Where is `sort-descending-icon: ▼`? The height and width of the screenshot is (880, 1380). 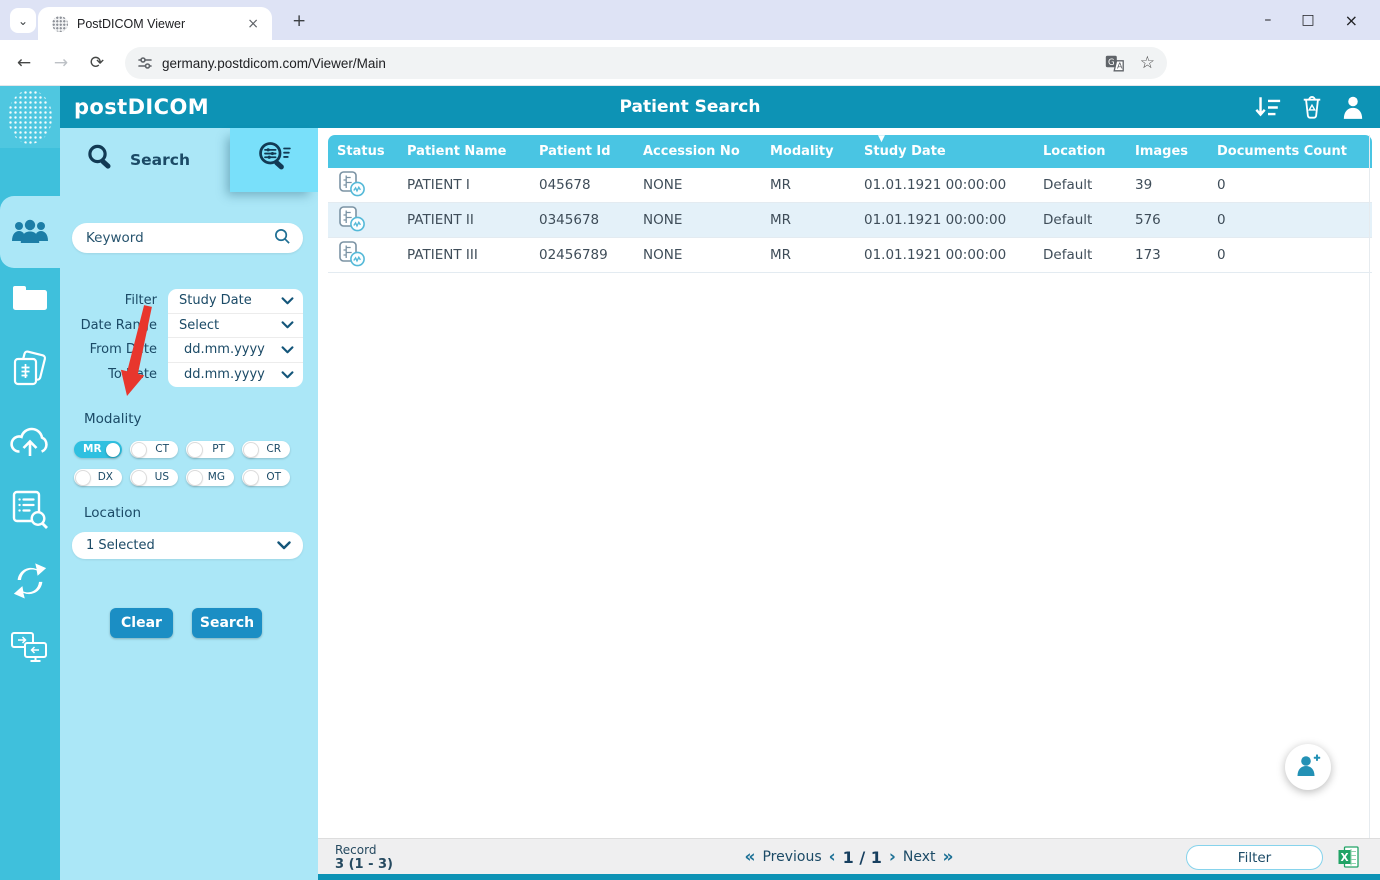
sort-descending-icon: ▼ is located at coordinates (881, 139).